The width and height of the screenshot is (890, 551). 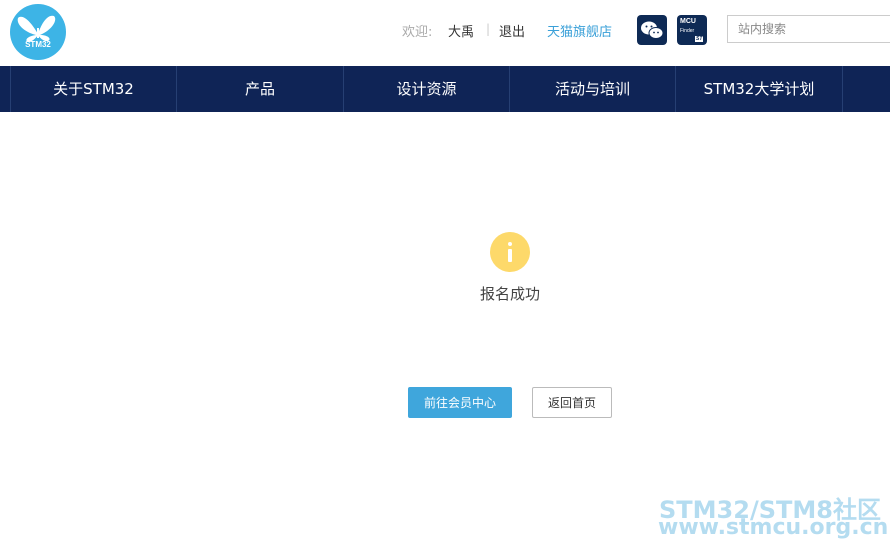 I want to click on watermark-url: www.stmcu.org.cn, so click(x=773, y=527).